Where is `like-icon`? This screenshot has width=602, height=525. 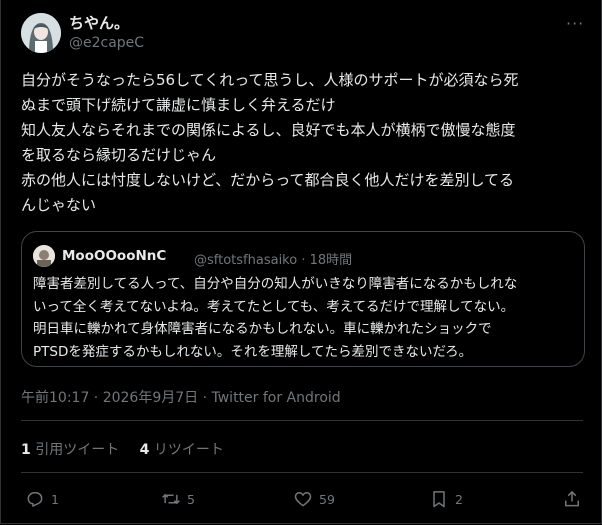 like-icon is located at coordinates (303, 499).